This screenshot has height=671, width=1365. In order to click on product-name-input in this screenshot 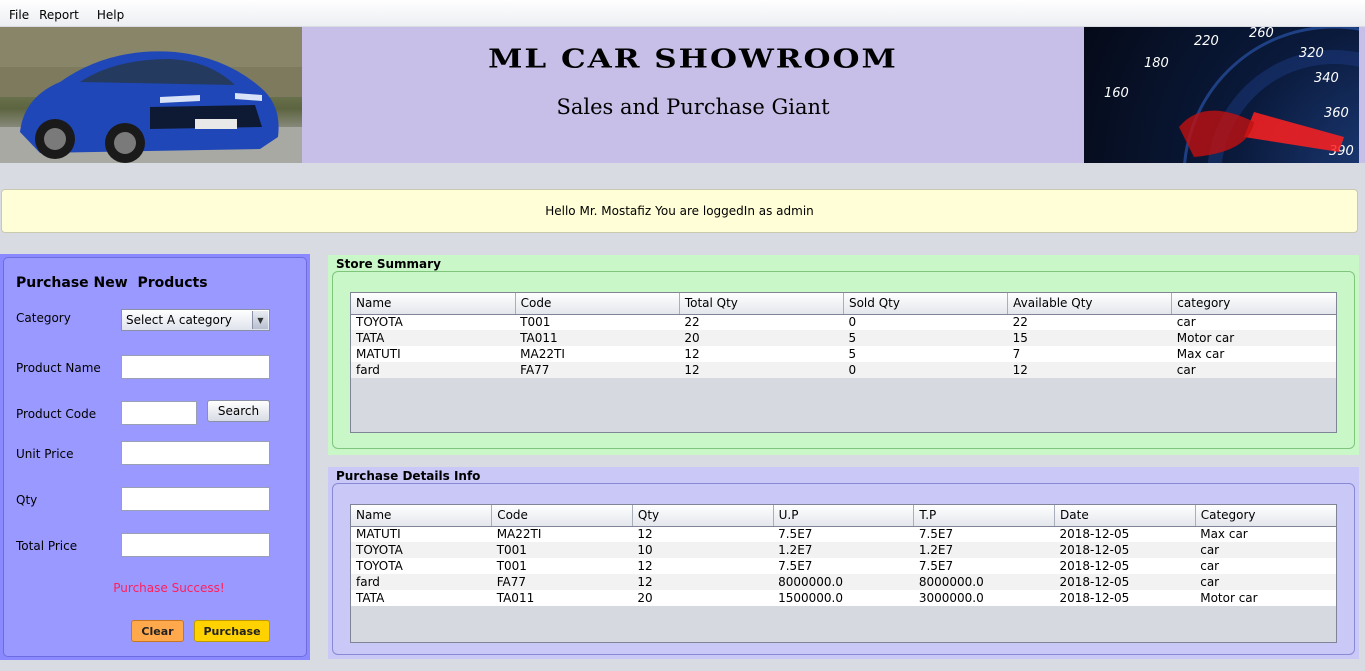, I will do `click(195, 367)`.